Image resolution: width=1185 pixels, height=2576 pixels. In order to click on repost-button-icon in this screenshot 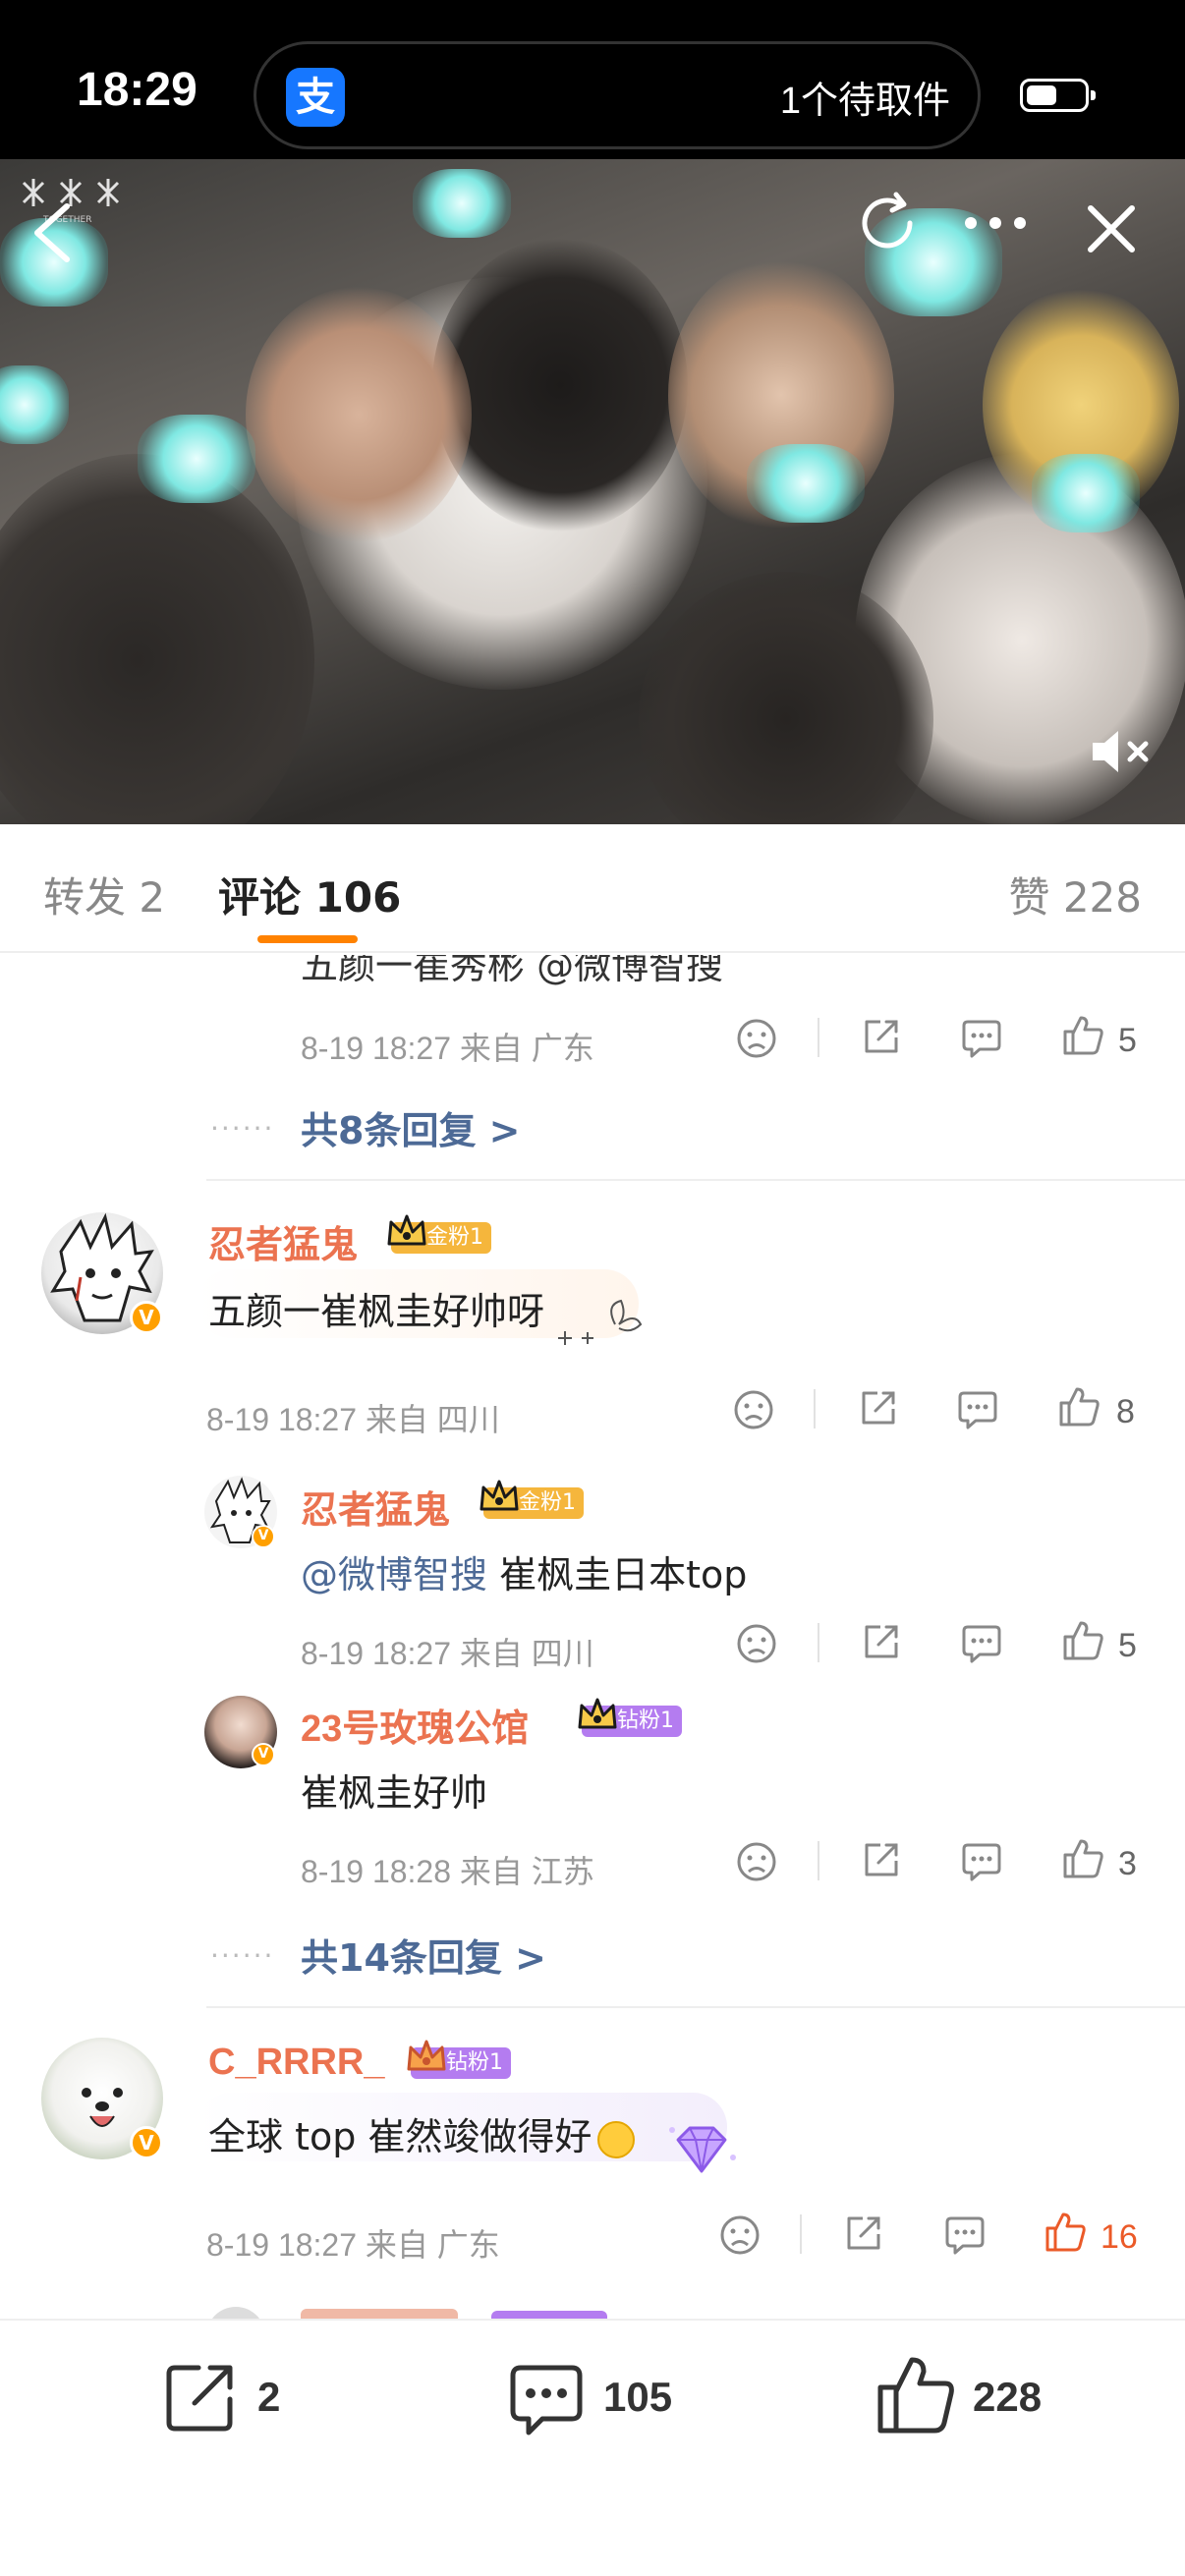, I will do `click(200, 2397)`.